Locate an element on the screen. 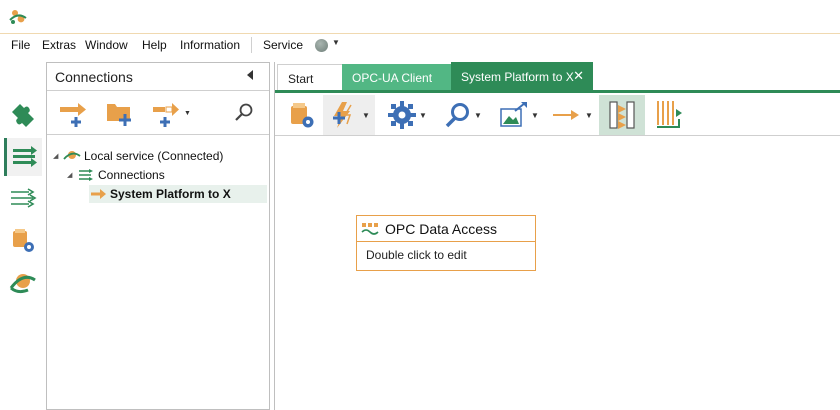 This screenshot has width=840, height=410. tree-node-connections: ◢ Connections is located at coordinates (116, 175).